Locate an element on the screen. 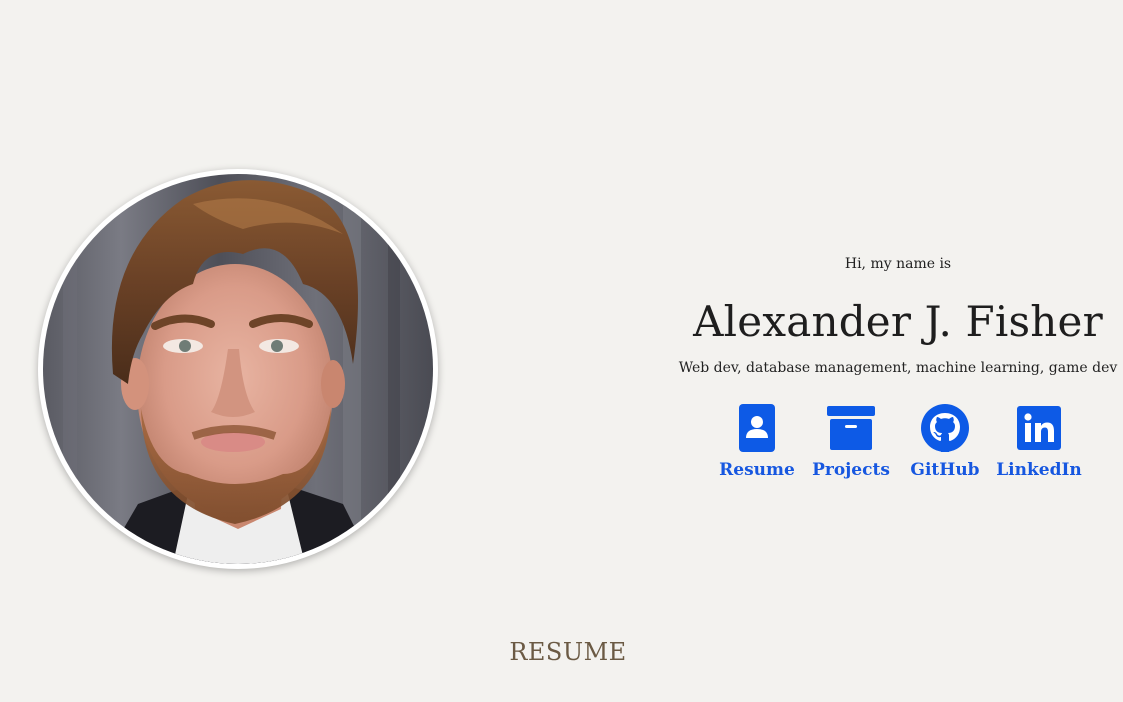  linkedin-link: LinkedIn is located at coordinates (1039, 449).